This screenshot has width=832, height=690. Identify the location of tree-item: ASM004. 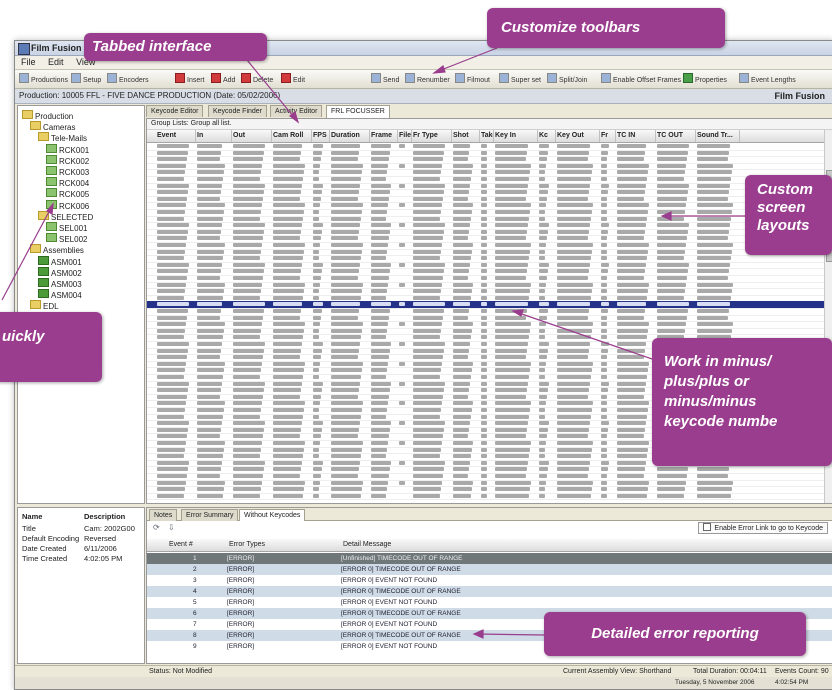
(60, 294).